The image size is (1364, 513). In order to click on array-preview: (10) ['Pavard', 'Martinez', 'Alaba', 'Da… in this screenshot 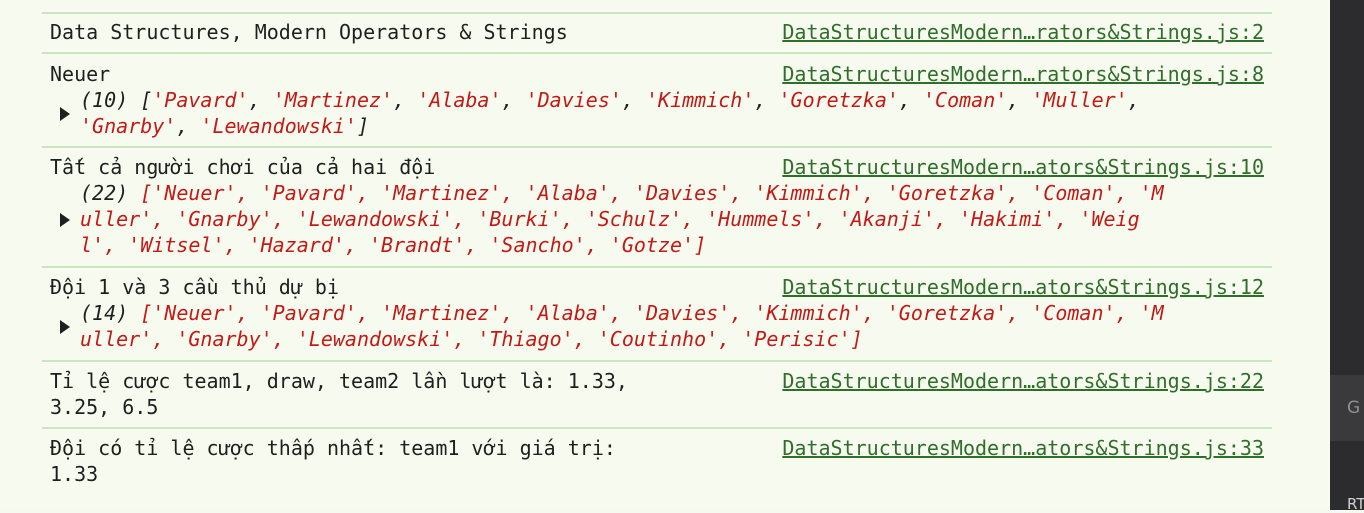, I will do `click(610, 113)`.